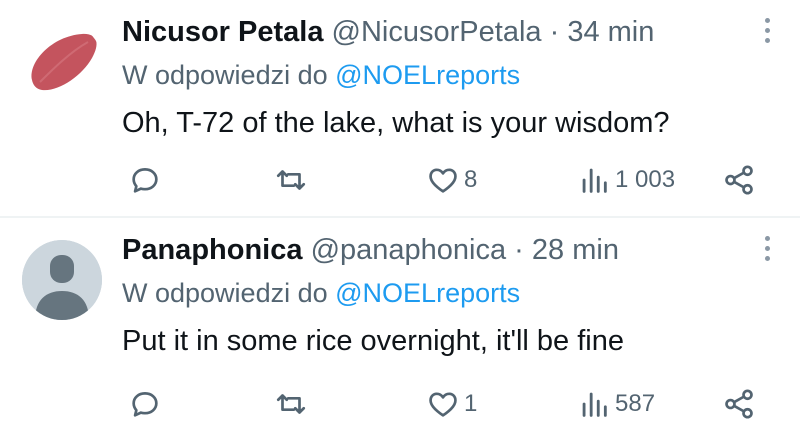 Image resolution: width=800 pixels, height=426 pixels. I want to click on timestamp: 28 min, so click(575, 250).